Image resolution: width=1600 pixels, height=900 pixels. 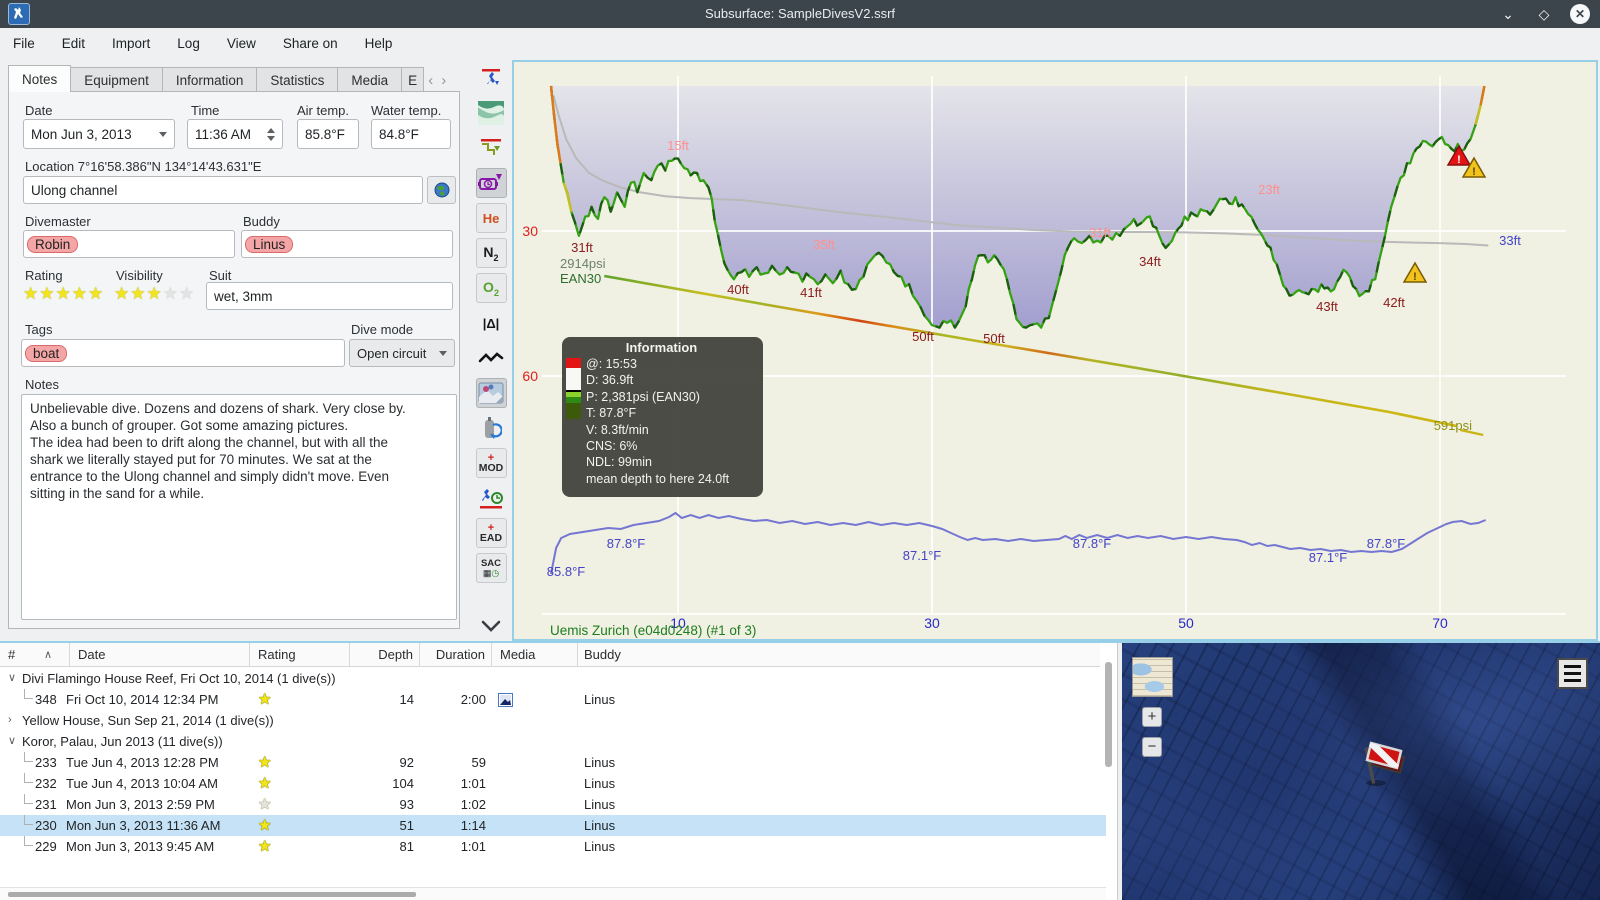 I want to click on visibility-stars: ★★★★★, so click(x=154, y=294).